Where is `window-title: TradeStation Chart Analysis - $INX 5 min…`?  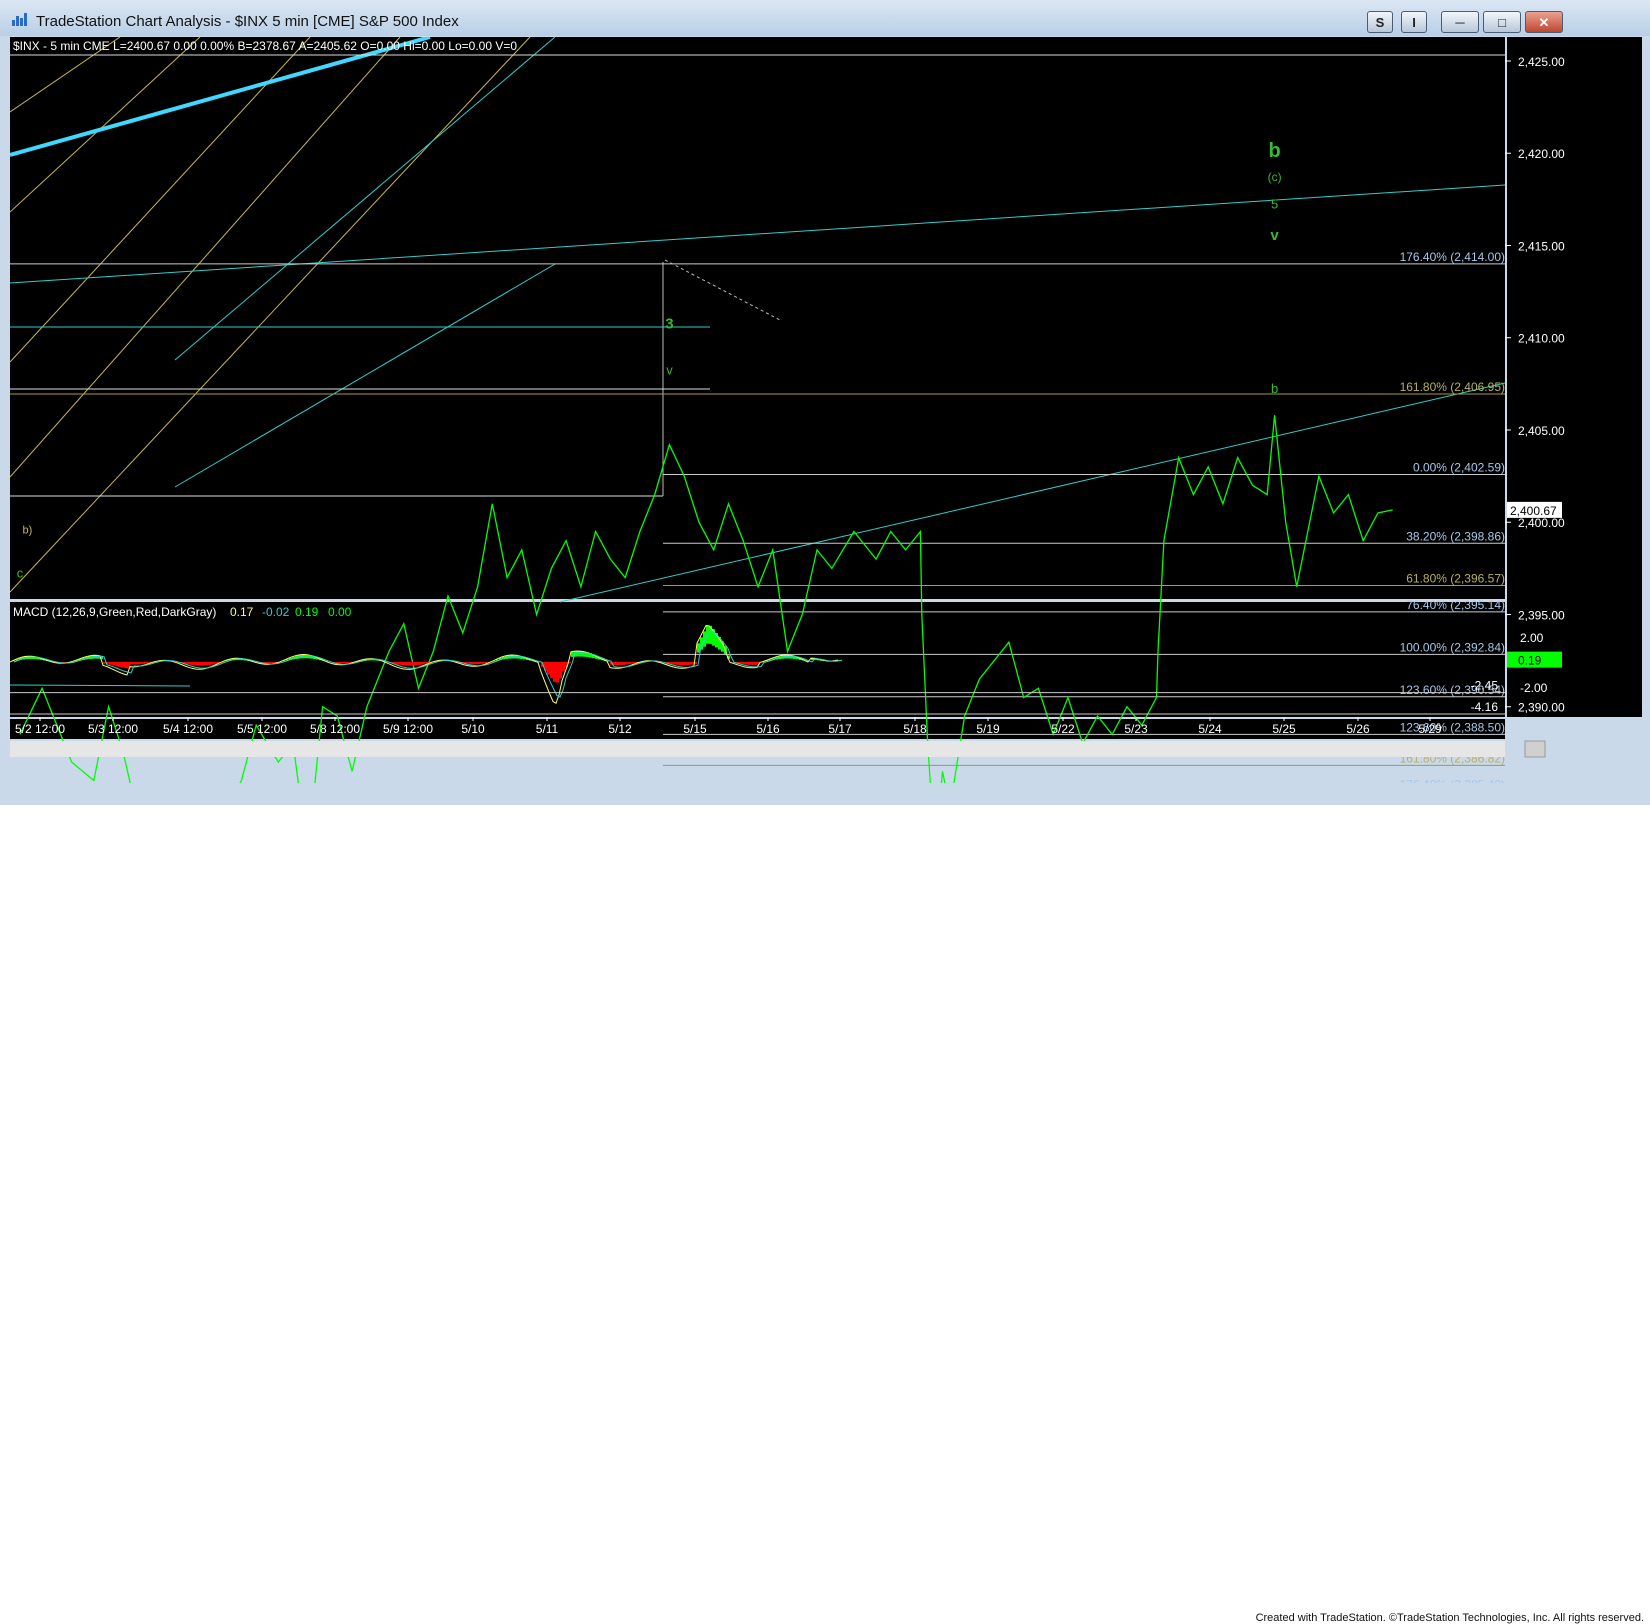
window-title: TradeStation Chart Analysis - $INX 5 min… is located at coordinates (247, 21).